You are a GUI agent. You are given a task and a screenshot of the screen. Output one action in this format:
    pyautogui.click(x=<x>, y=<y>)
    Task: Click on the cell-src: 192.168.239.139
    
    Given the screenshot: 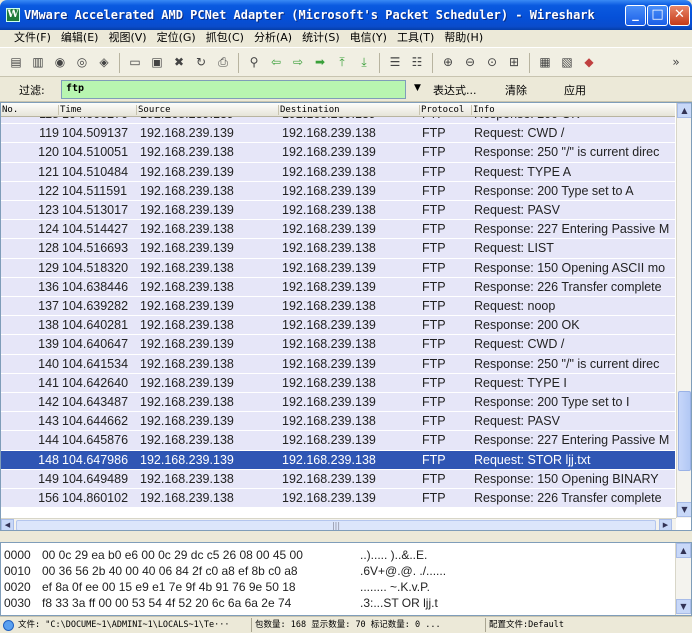 What is the action you would take?
    pyautogui.click(x=187, y=421)
    